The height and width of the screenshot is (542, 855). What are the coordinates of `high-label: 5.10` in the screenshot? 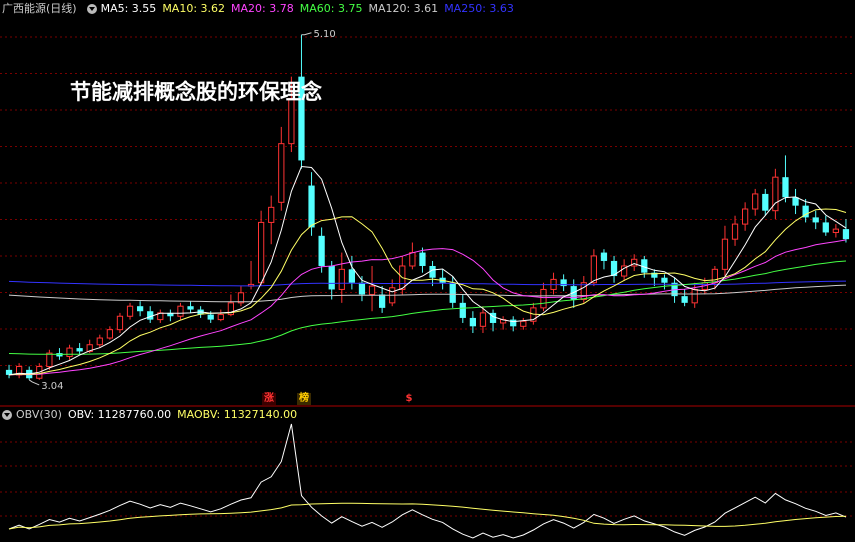 It's located at (324, 34).